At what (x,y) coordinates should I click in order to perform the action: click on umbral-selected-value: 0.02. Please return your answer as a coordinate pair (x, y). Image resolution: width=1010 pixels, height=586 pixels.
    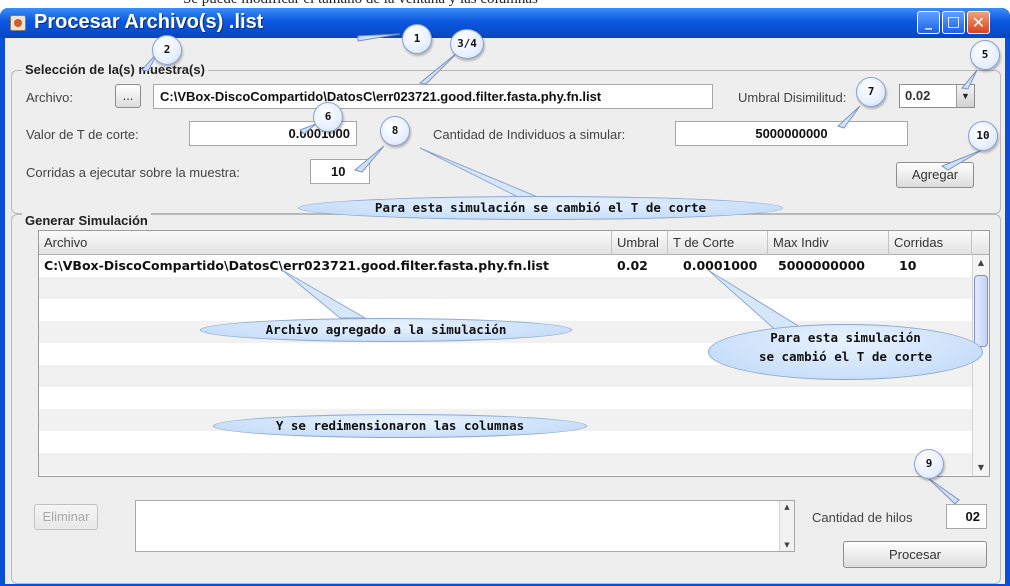
    Looking at the image, I should click on (918, 95).